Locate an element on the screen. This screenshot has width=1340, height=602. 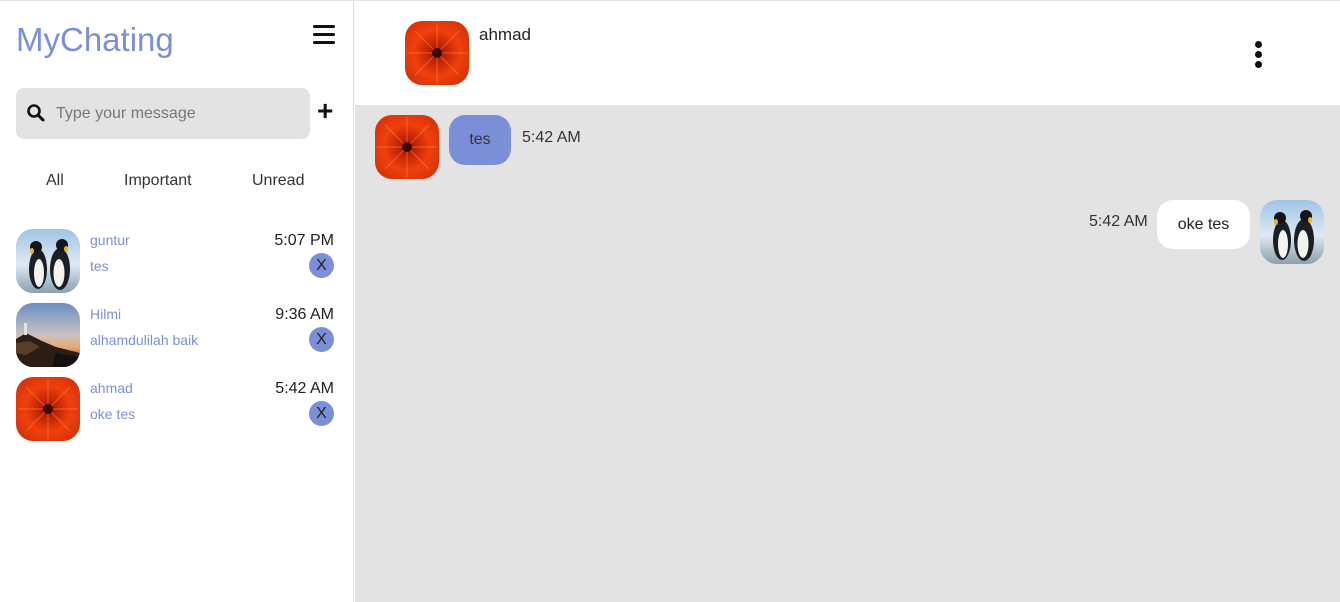
tab-unread: Unread is located at coordinates (278, 181).